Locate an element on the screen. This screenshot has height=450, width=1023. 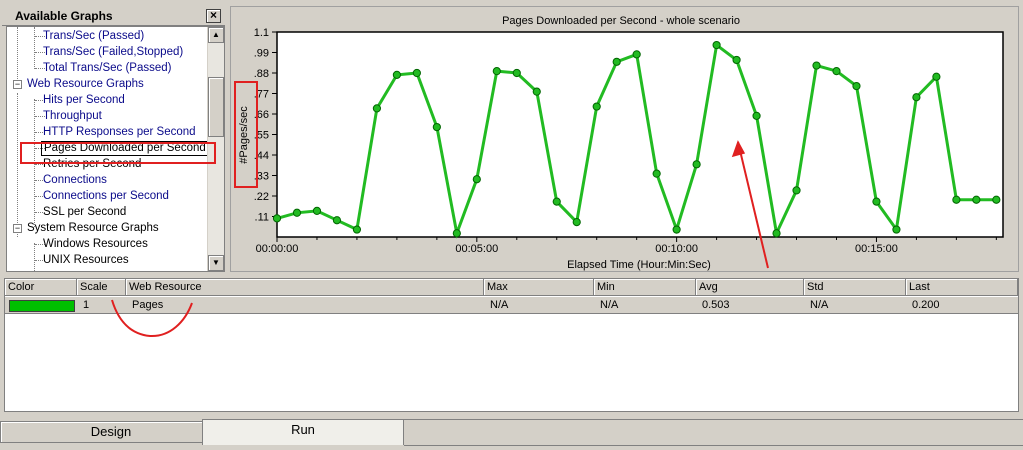
x-axis: 00:00:00 00:05:00 00:10:00 00:15:00 is located at coordinates (626, 246).